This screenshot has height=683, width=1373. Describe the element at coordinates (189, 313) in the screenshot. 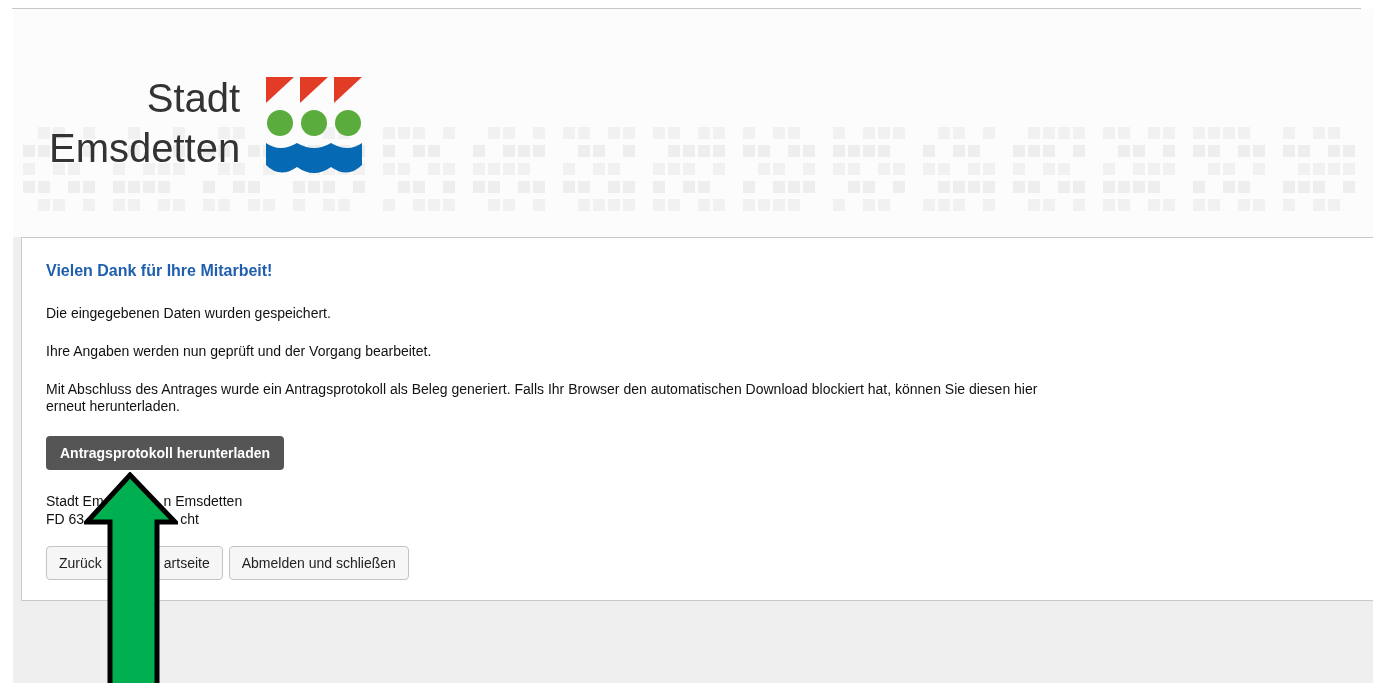

I see `paragraph: Die eingegebenen Daten wurden gespeichert.` at that location.